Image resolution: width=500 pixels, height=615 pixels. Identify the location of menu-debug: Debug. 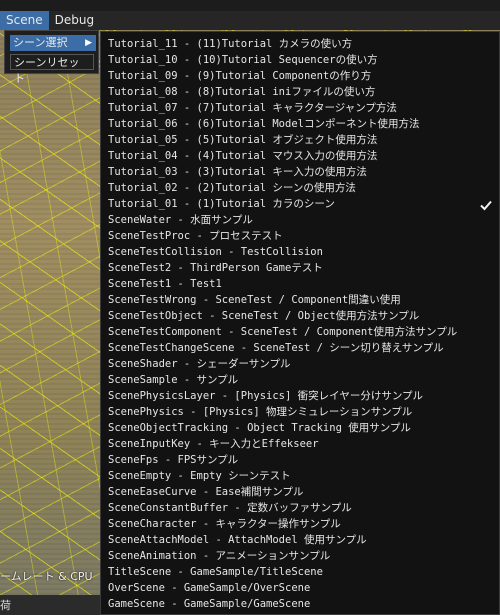
(74, 20).